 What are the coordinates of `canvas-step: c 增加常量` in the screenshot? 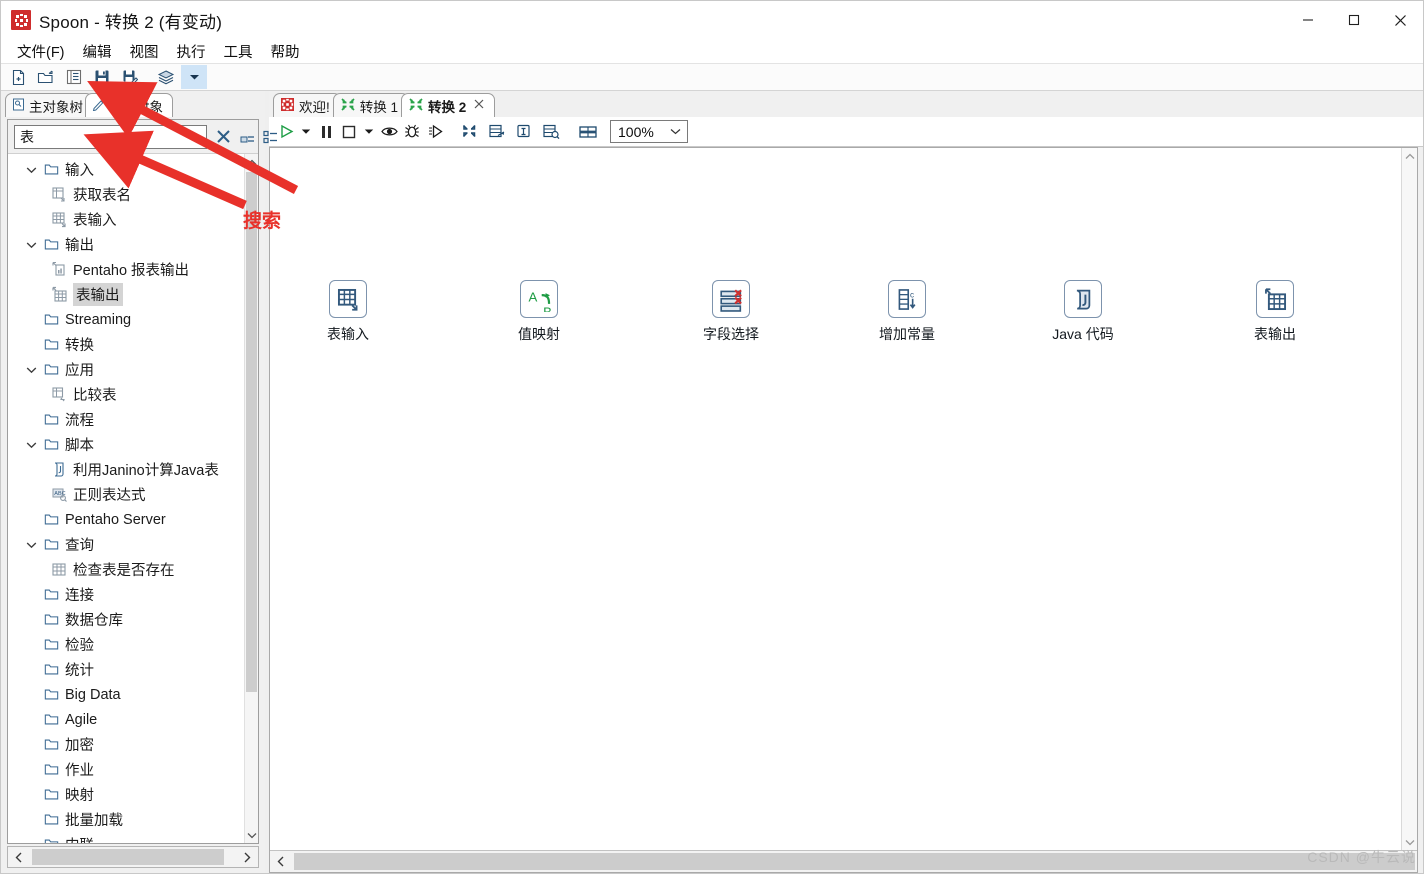 It's located at (907, 312).